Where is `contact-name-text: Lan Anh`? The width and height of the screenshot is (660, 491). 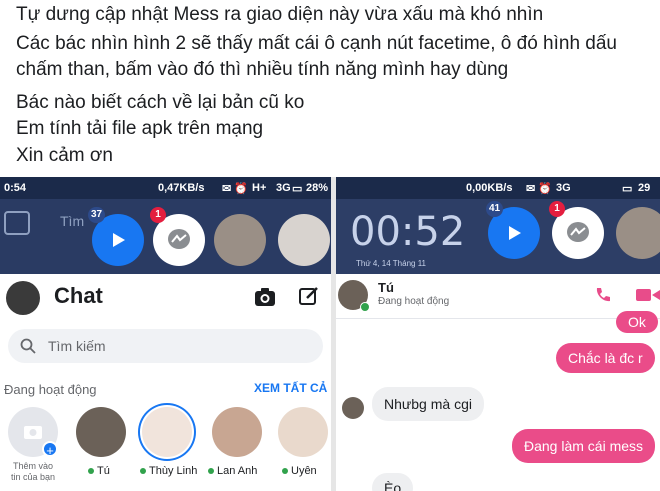 contact-name-text: Lan Anh is located at coordinates (237, 471).